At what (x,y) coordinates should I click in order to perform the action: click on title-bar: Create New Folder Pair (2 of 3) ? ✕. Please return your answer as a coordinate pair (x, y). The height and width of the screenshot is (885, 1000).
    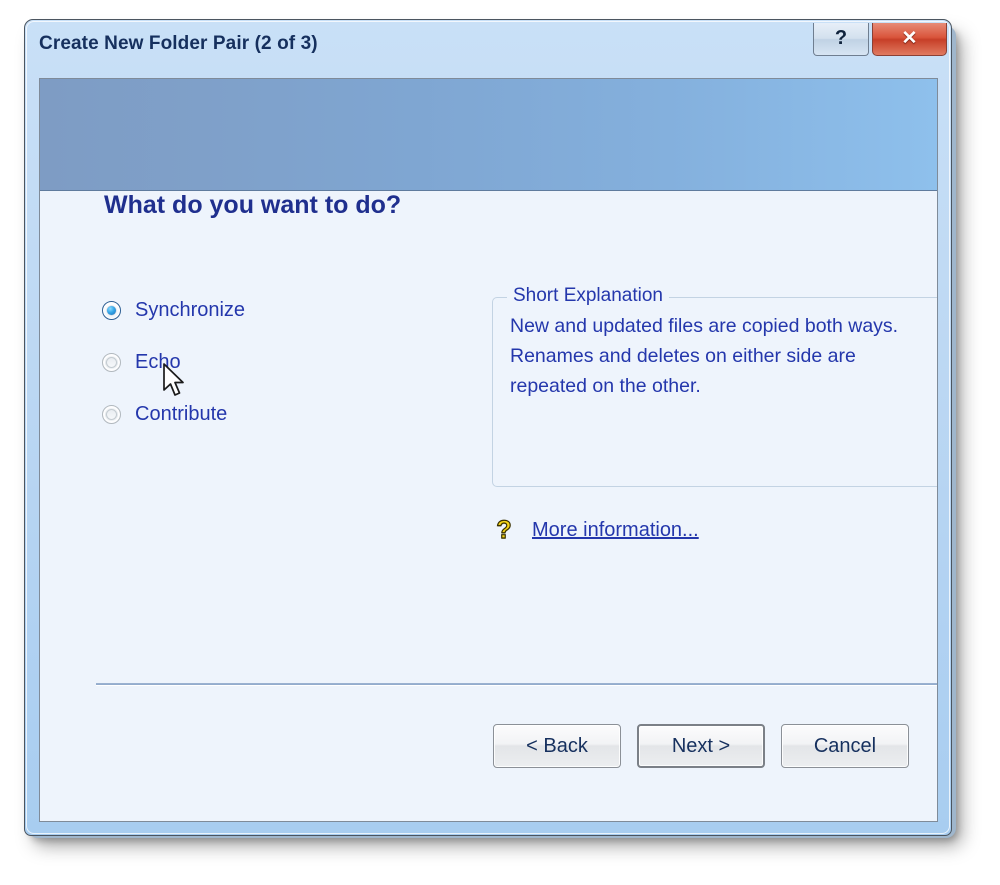
    Looking at the image, I should click on (488, 46).